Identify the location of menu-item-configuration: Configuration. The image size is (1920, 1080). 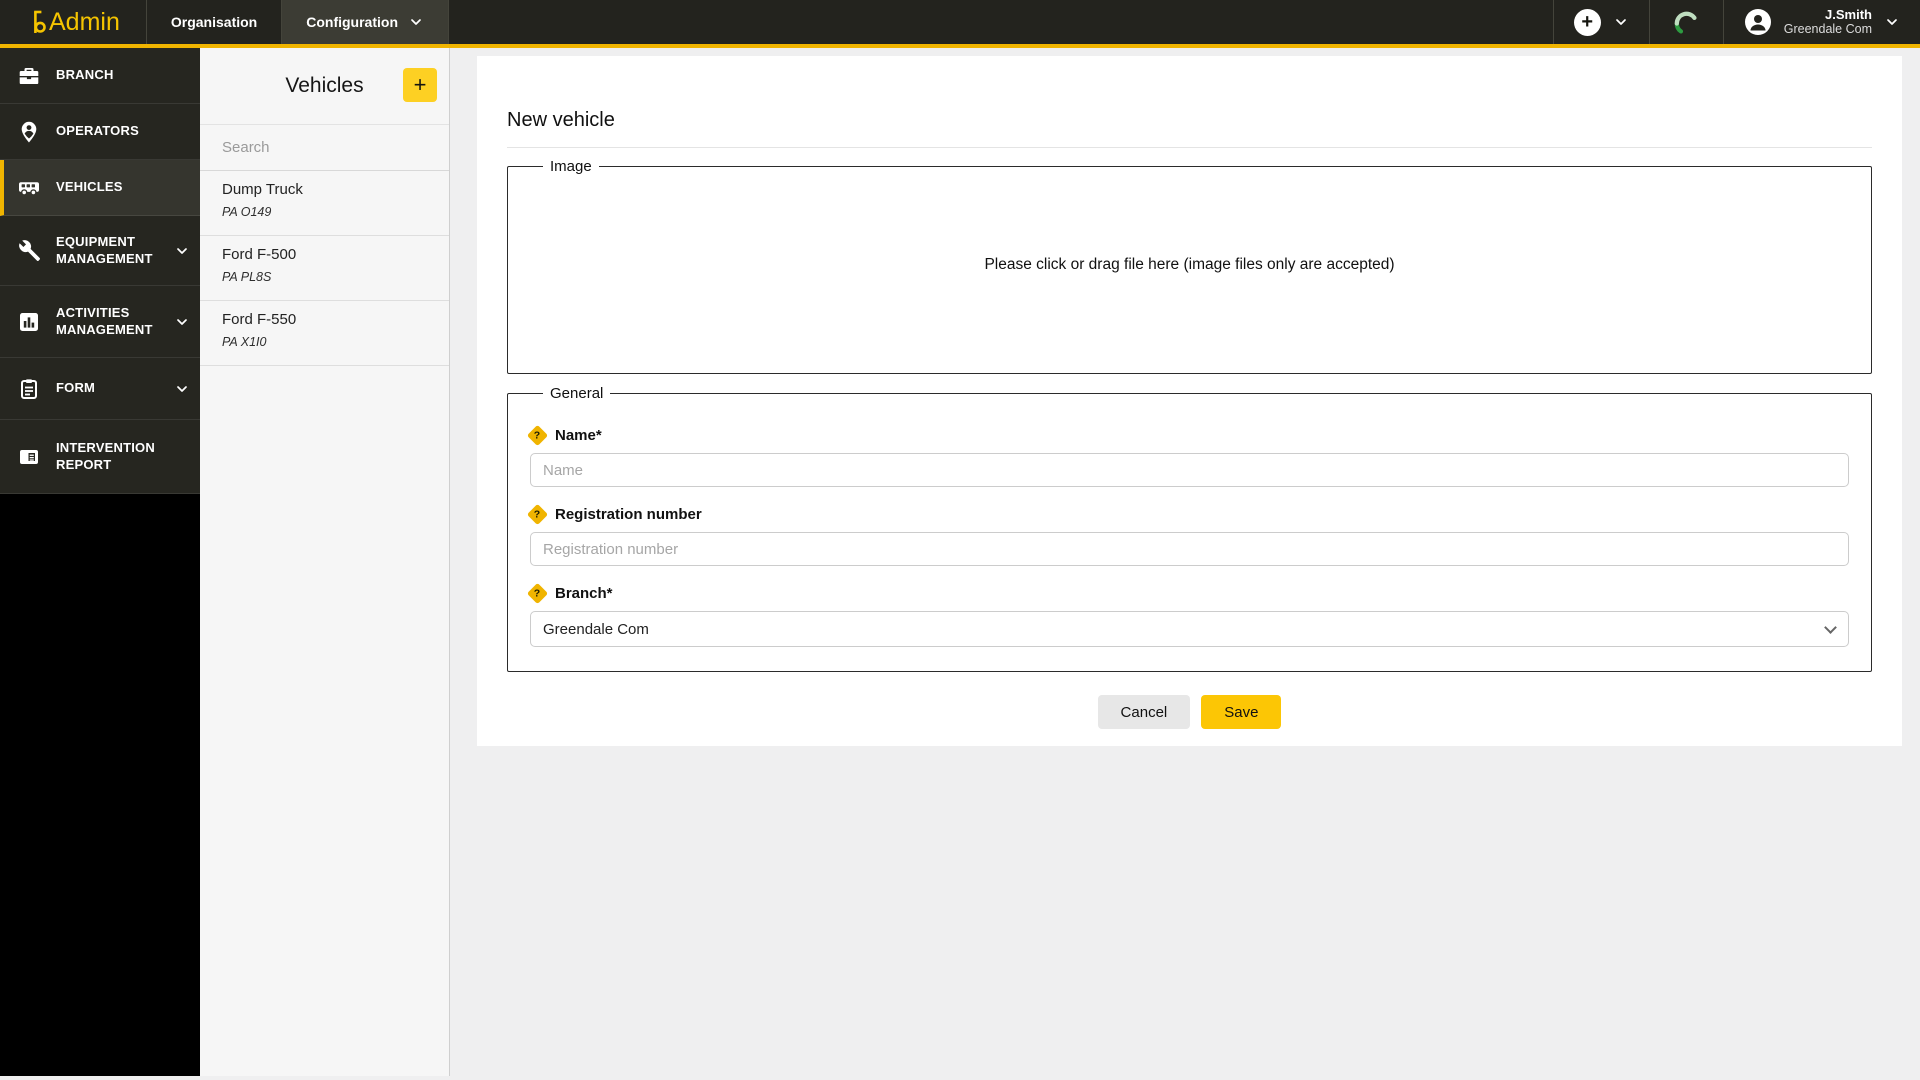
(365, 22).